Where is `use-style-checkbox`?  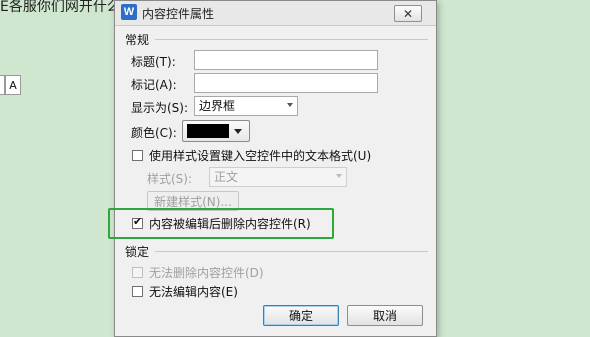 use-style-checkbox is located at coordinates (137, 155).